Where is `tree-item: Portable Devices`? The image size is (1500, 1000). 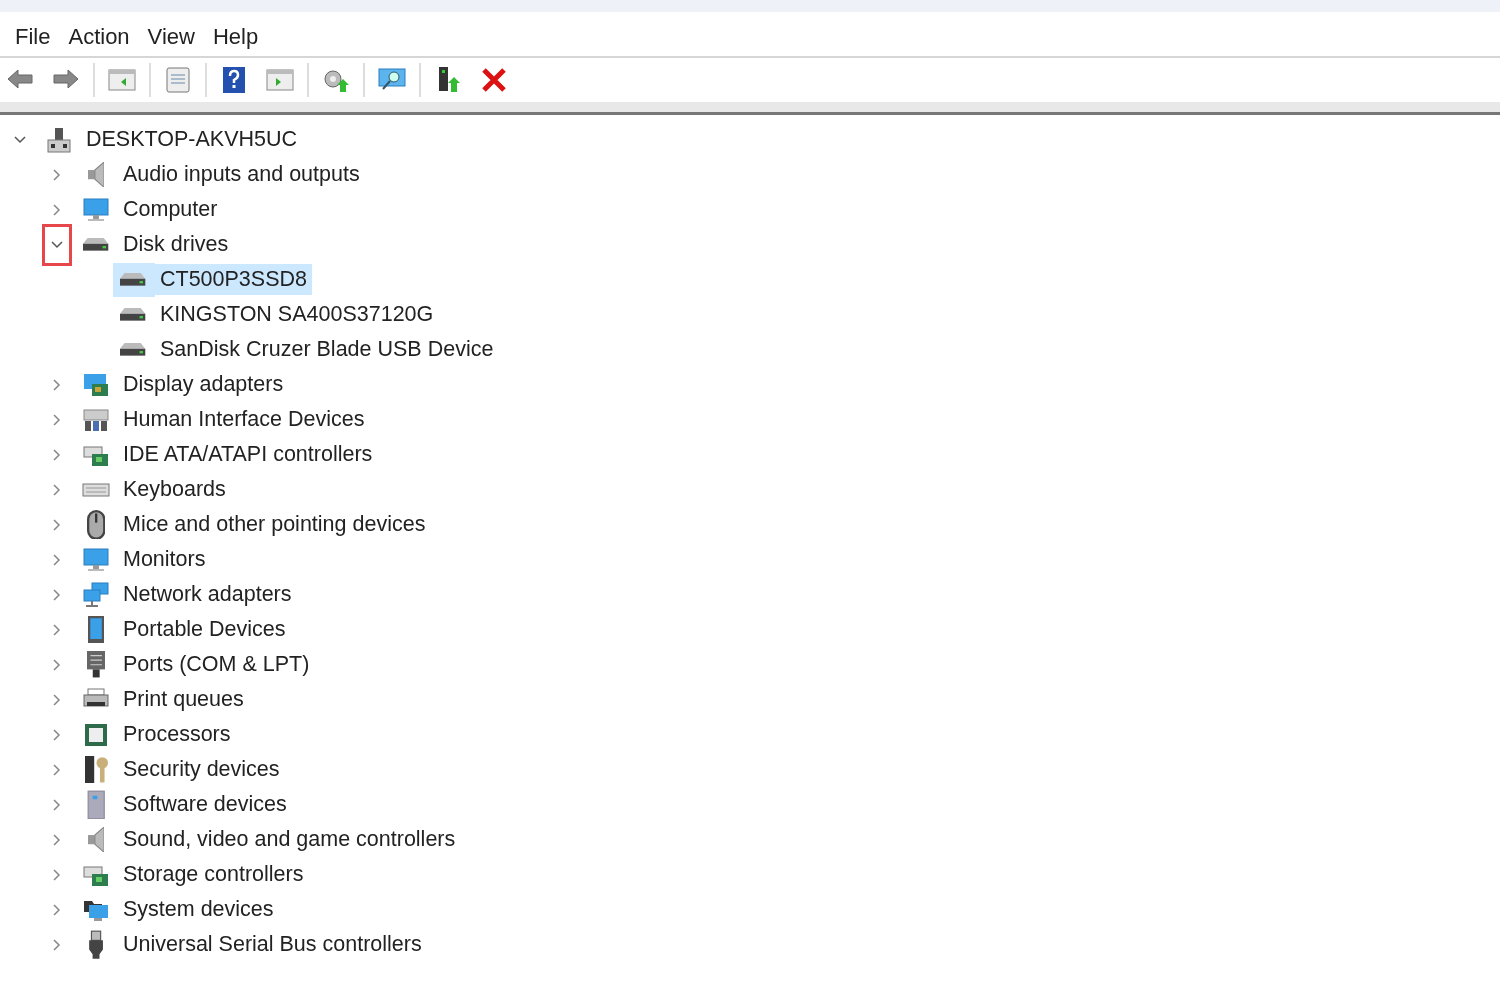
tree-item: Portable Devices is located at coordinates (204, 629).